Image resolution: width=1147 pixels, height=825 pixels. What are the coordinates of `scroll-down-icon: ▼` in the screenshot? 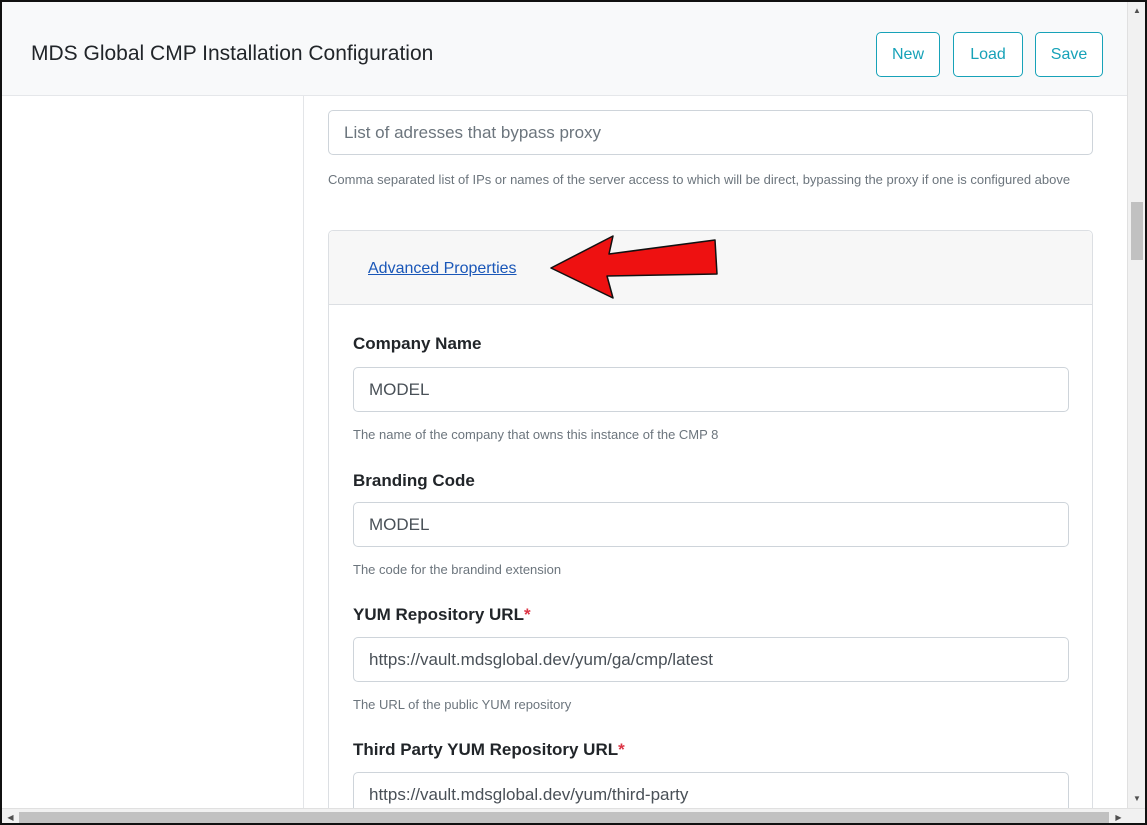 It's located at (1136, 798).